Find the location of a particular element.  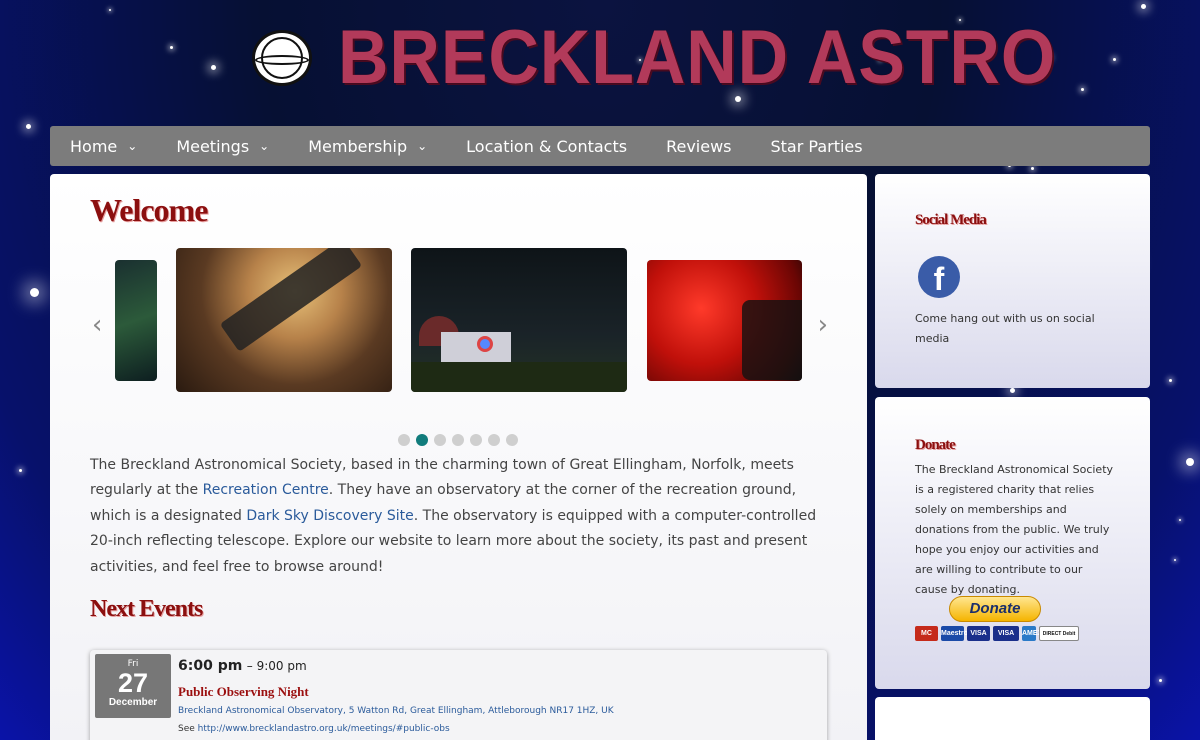

nav-label: Membership is located at coordinates (358, 146).